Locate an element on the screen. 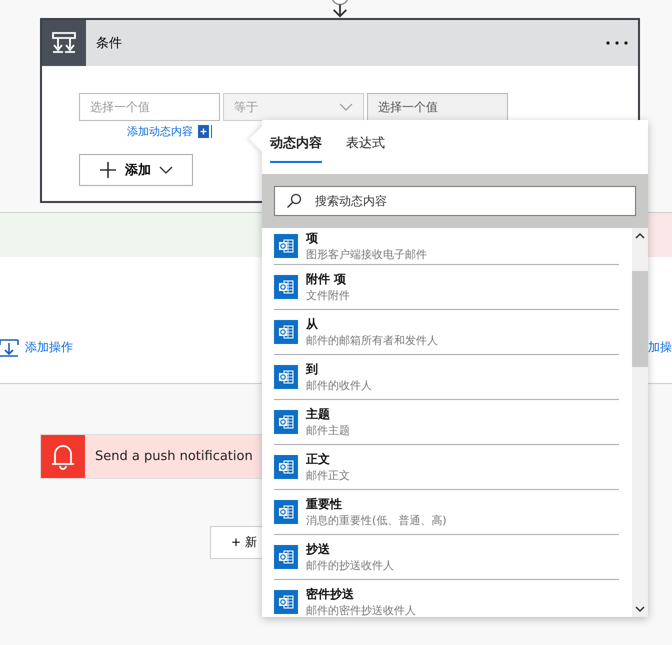 The image size is (672, 645). dynamic-content-item: 密件抄送 邮件的密件抄送收件人 is located at coordinates (446, 598).